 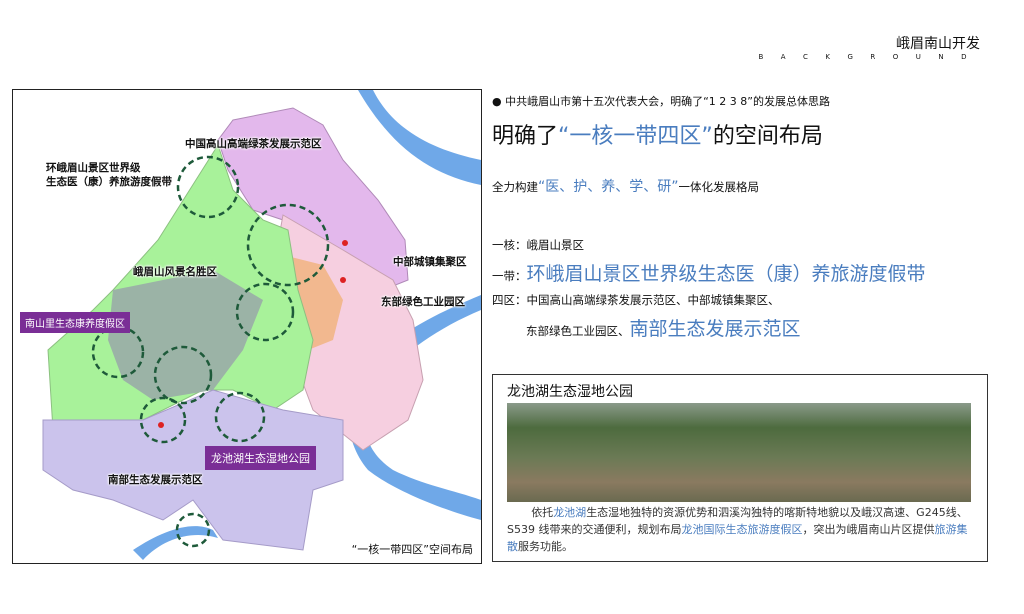 What do you see at coordinates (509, 276) in the screenshot?
I see `belt-label: 一带：` at bounding box center [509, 276].